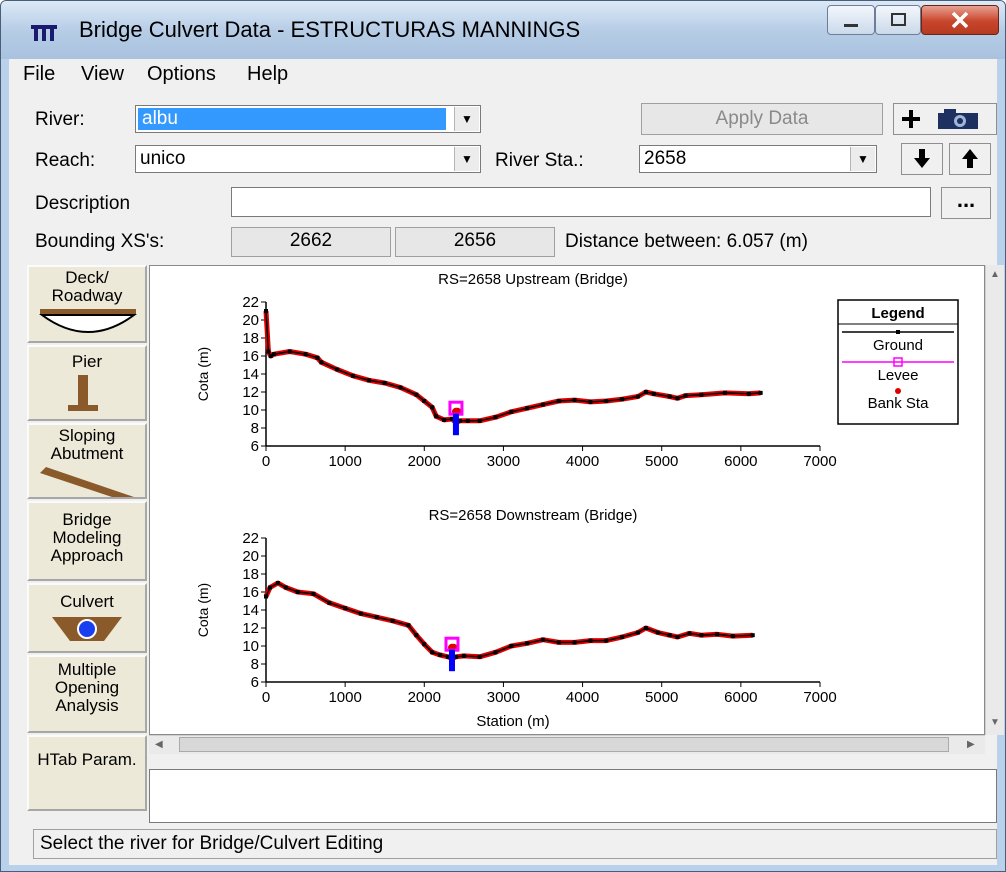 This screenshot has height=872, width=1006. I want to click on pier-button: Pier, so click(87, 383).